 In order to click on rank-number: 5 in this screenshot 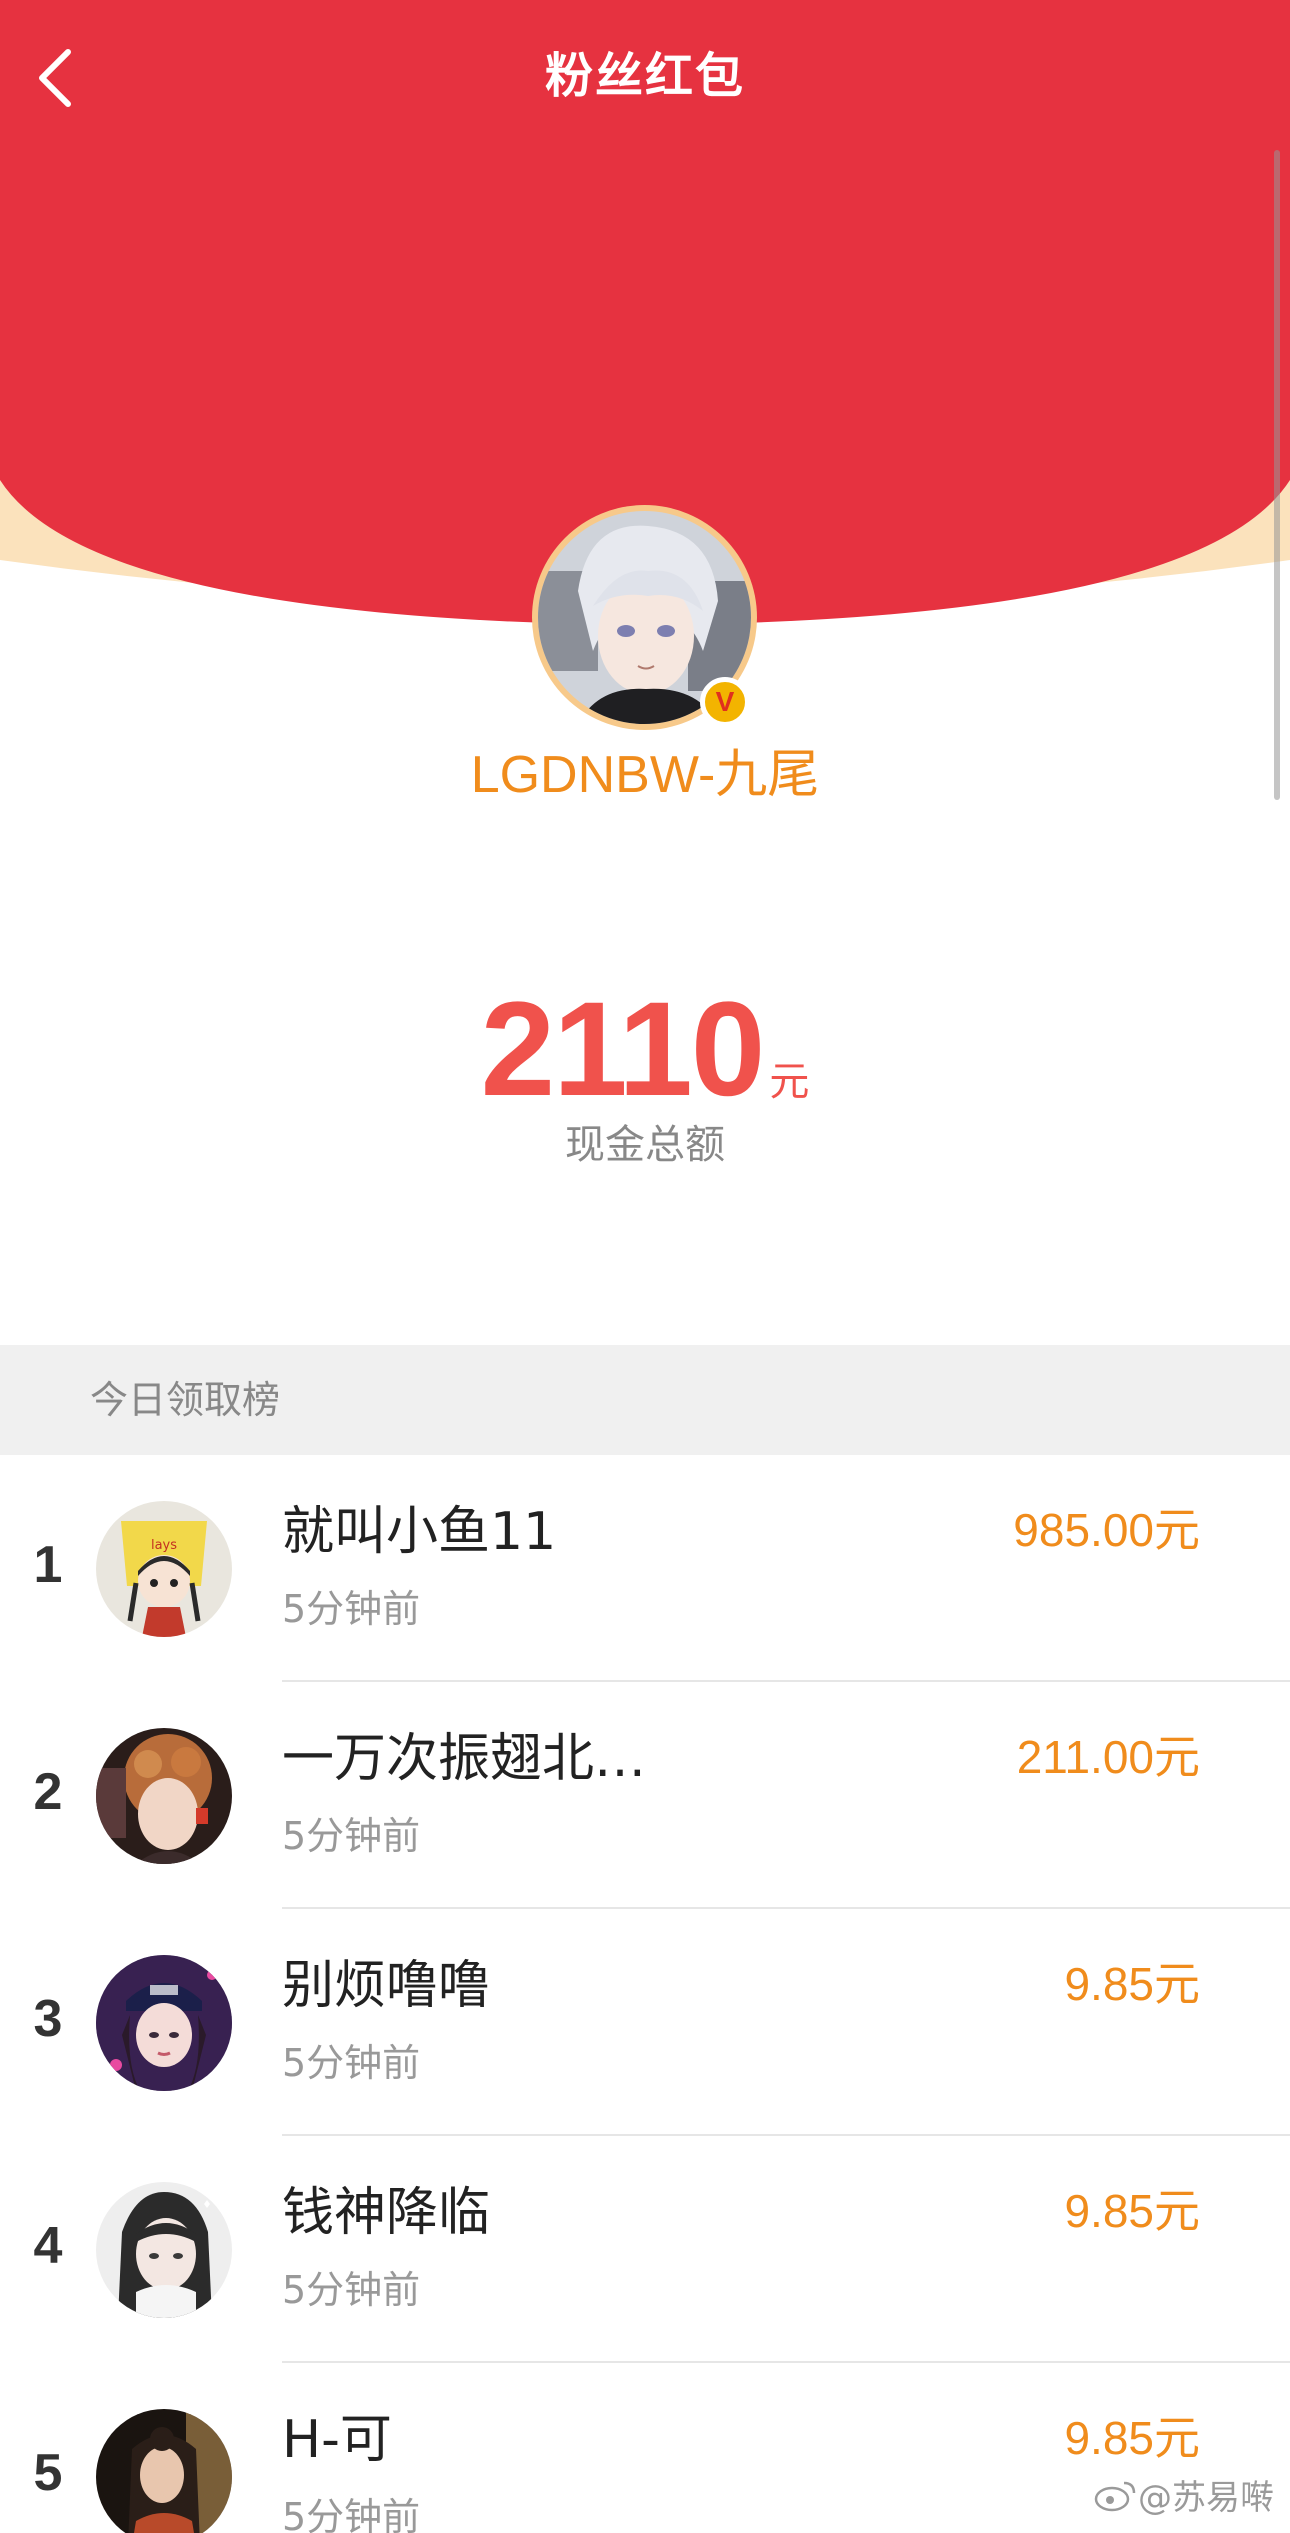, I will do `click(48, 2473)`.